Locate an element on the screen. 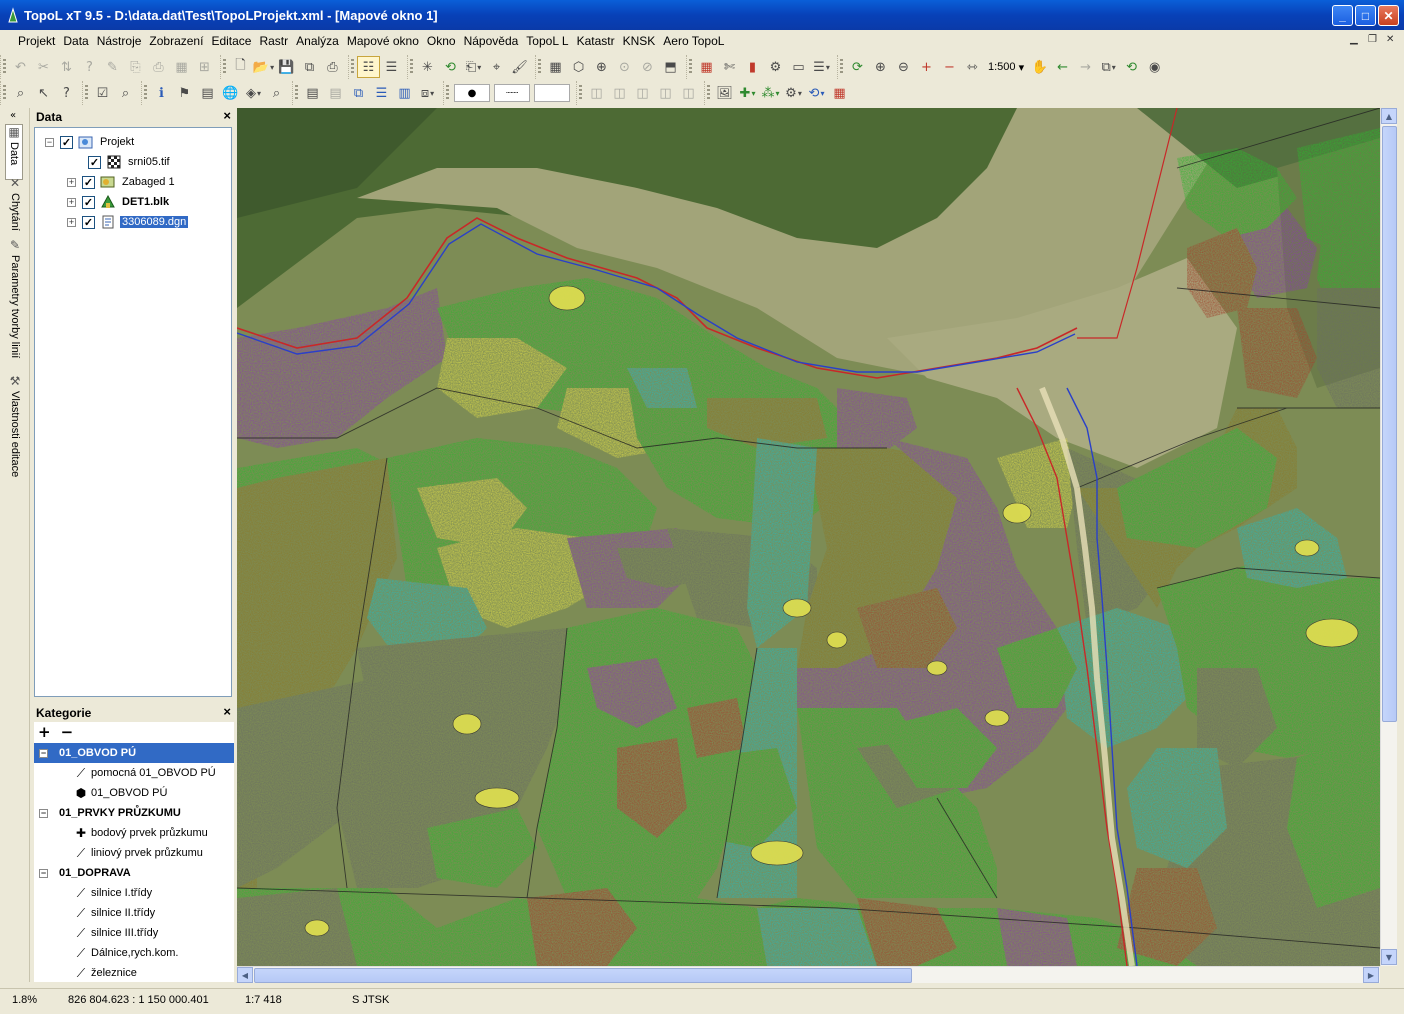 The height and width of the screenshot is (1014, 1404). tab-parametry: ✎ Parametry tvorby linií is located at coordinates (15, 305).